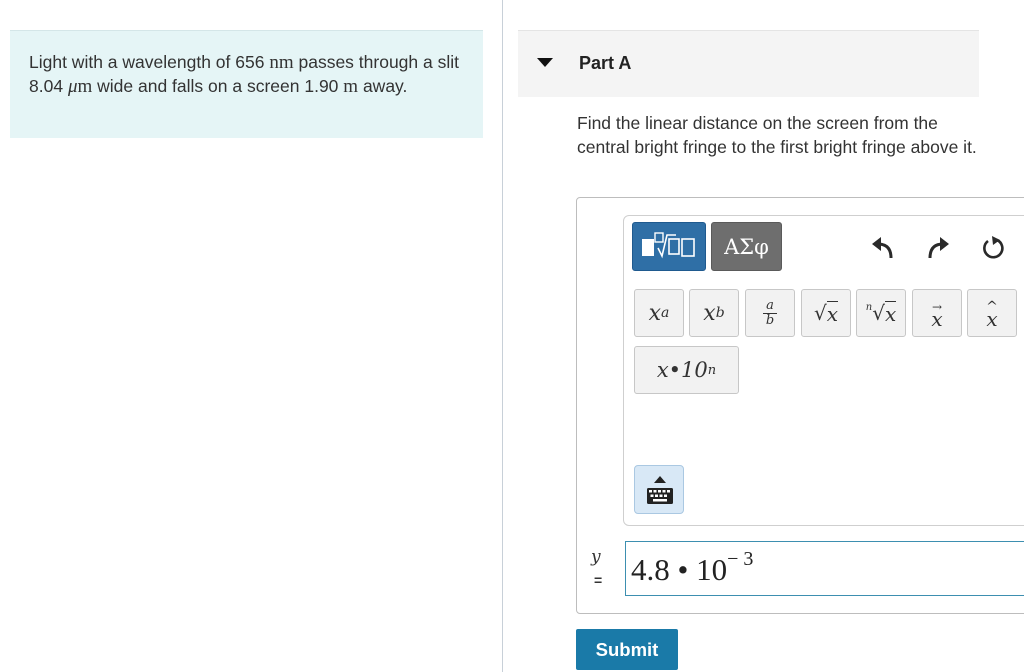  Describe the element at coordinates (992, 313) in the screenshot. I see `unit-vector-button: ^ x` at that location.